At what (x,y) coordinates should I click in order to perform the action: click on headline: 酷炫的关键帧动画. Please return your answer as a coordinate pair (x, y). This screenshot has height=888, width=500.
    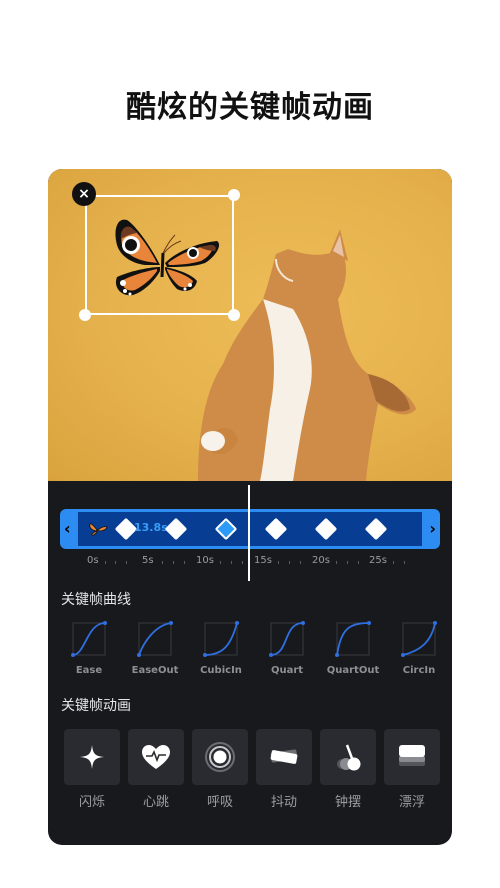
    Looking at the image, I should click on (250, 107).